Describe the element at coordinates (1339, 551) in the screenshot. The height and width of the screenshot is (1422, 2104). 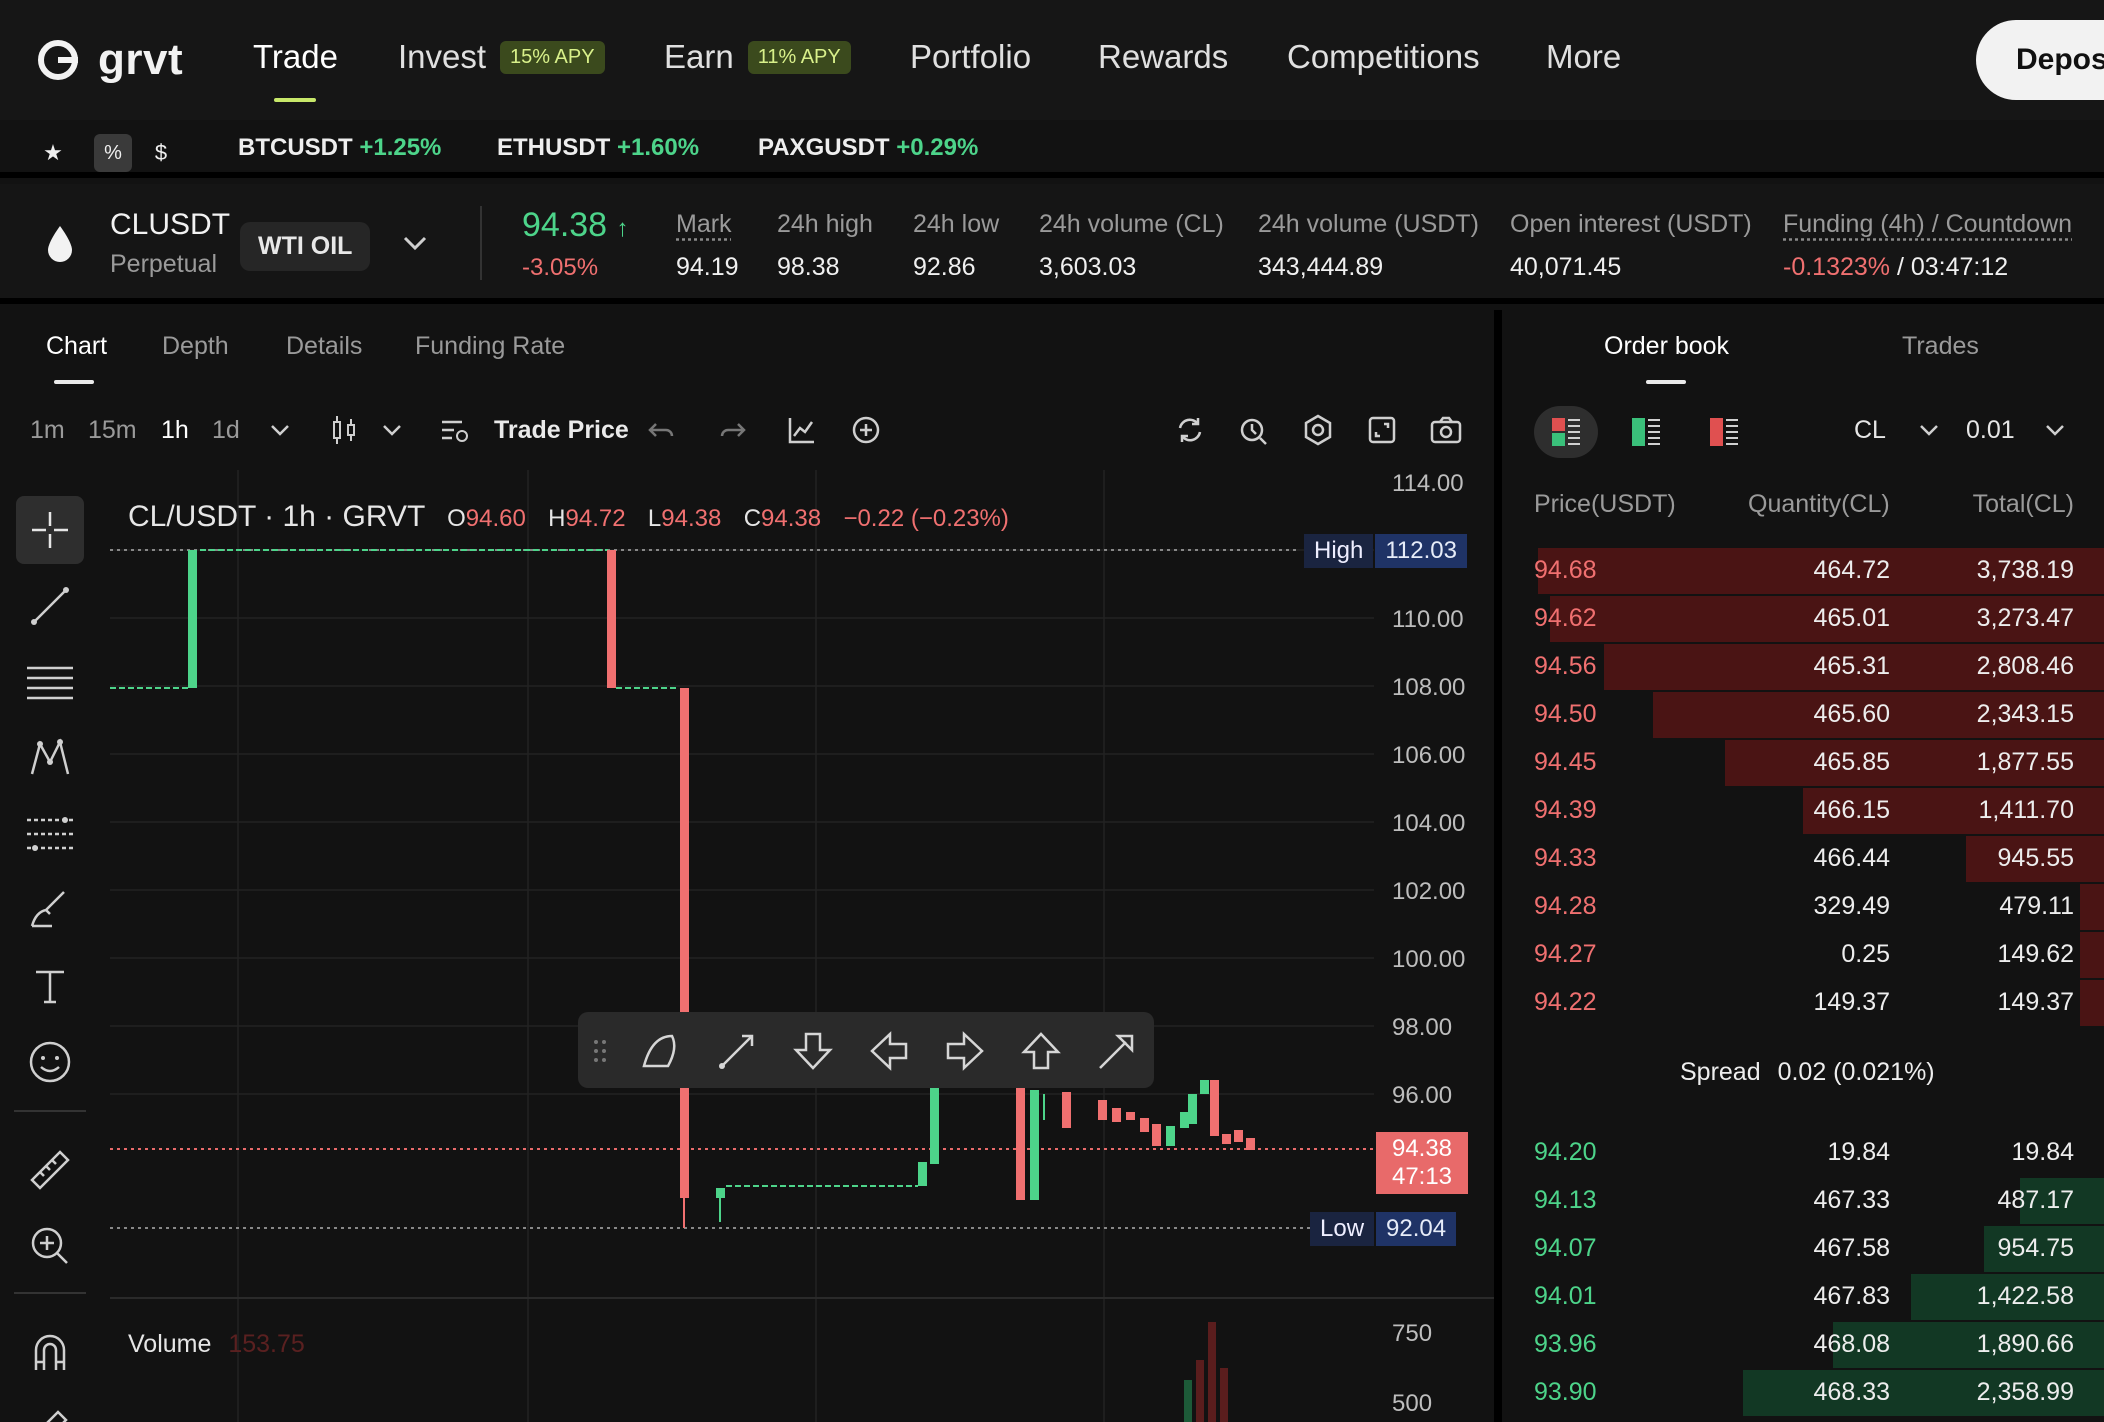
I see `high-tag-label: High` at that location.